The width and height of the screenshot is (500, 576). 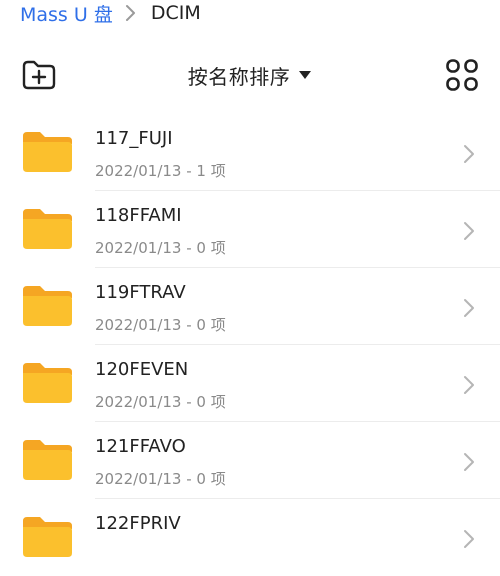 I want to click on file-row: 119FTRAV 2022/01/13 - 0 项, so click(x=250, y=306).